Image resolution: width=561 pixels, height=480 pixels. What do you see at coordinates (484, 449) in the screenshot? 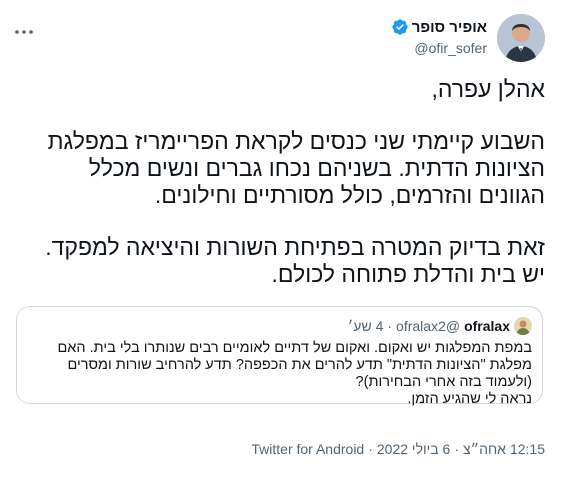
I see `tweet-ampm: אחה״צ` at bounding box center [484, 449].